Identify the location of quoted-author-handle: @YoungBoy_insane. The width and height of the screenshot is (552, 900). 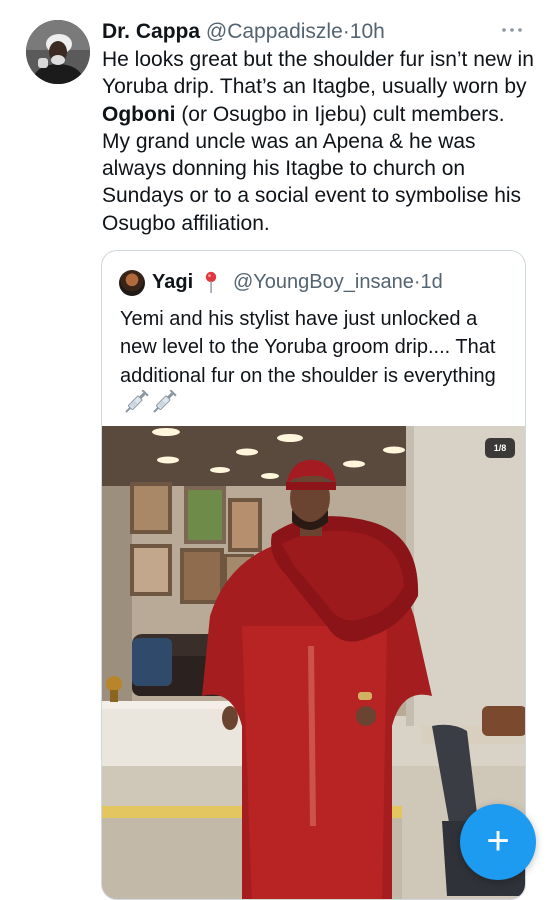
(323, 282).